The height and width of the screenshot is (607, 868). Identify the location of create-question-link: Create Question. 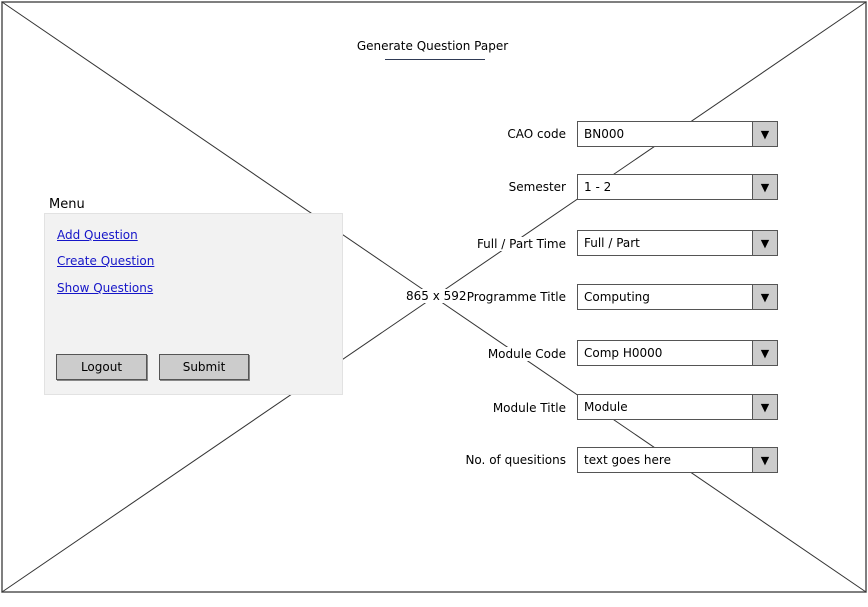
(105, 261).